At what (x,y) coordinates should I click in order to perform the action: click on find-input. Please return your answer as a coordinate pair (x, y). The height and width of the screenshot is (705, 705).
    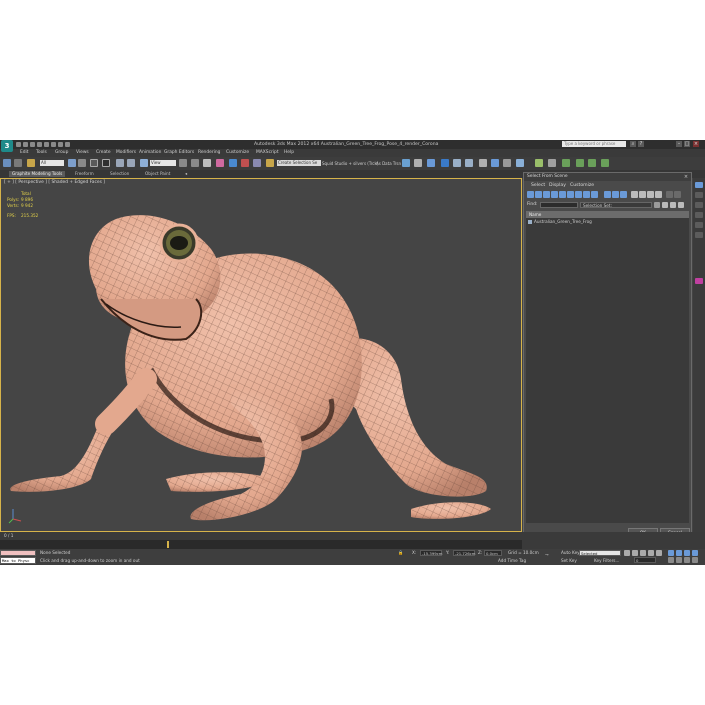
    Looking at the image, I should click on (559, 205).